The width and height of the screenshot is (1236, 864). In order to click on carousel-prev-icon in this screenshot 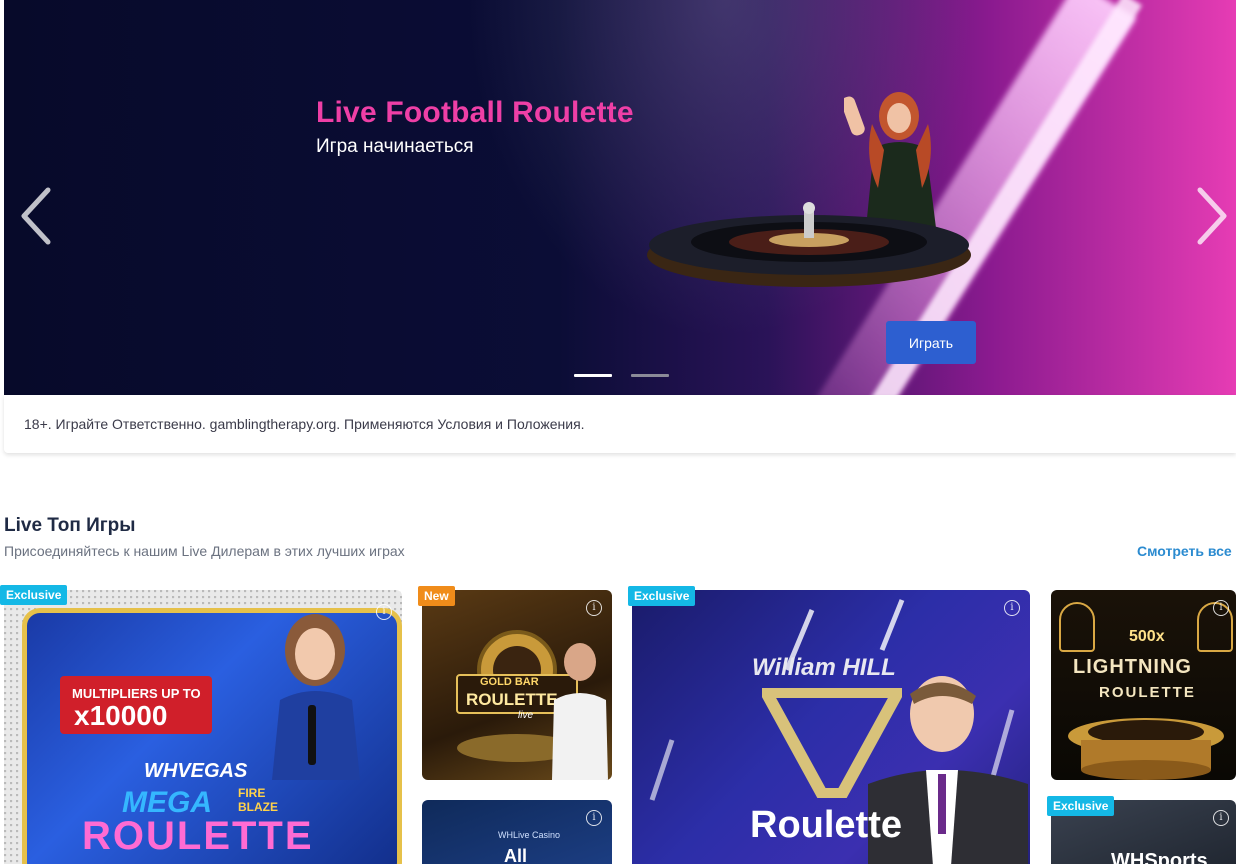, I will do `click(36, 216)`.